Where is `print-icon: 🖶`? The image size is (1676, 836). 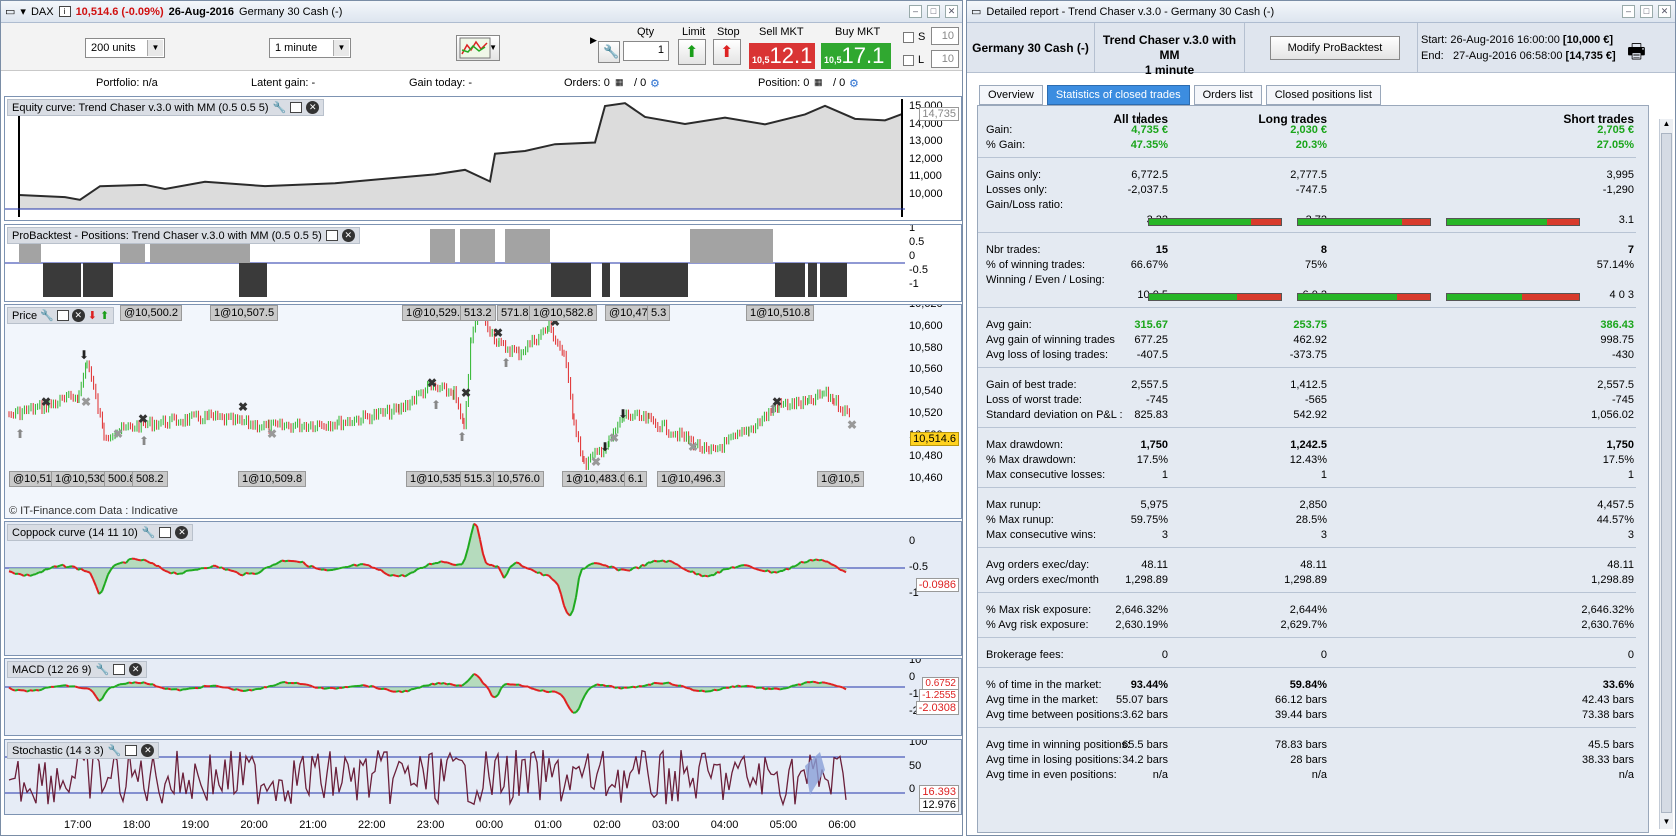 print-icon: 🖶 is located at coordinates (1636, 54).